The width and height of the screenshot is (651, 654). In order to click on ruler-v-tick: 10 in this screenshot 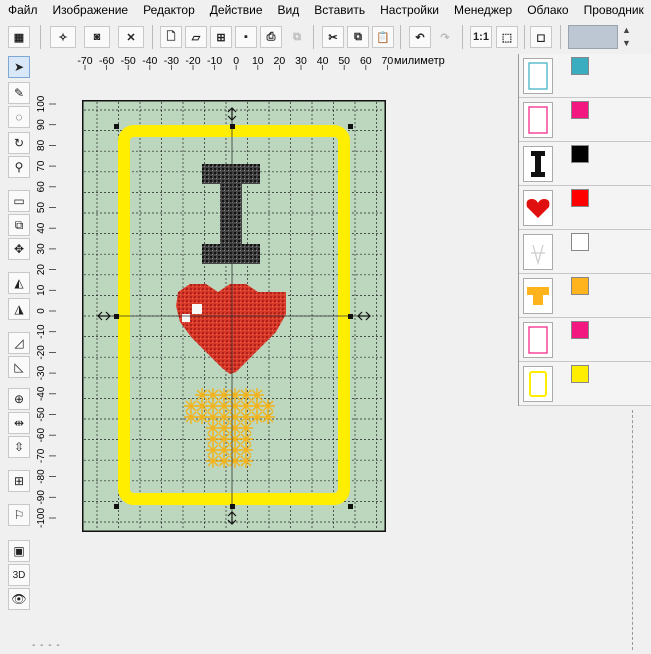, I will do `click(41, 290)`.